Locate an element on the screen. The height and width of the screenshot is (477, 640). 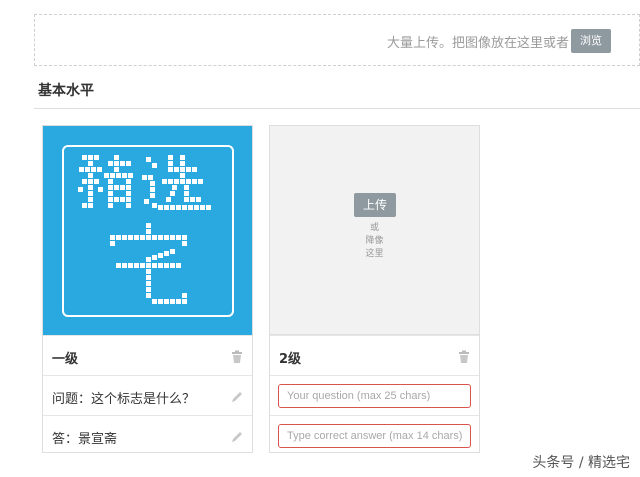
drop-hint-line: 这里 is located at coordinates (374, 254).